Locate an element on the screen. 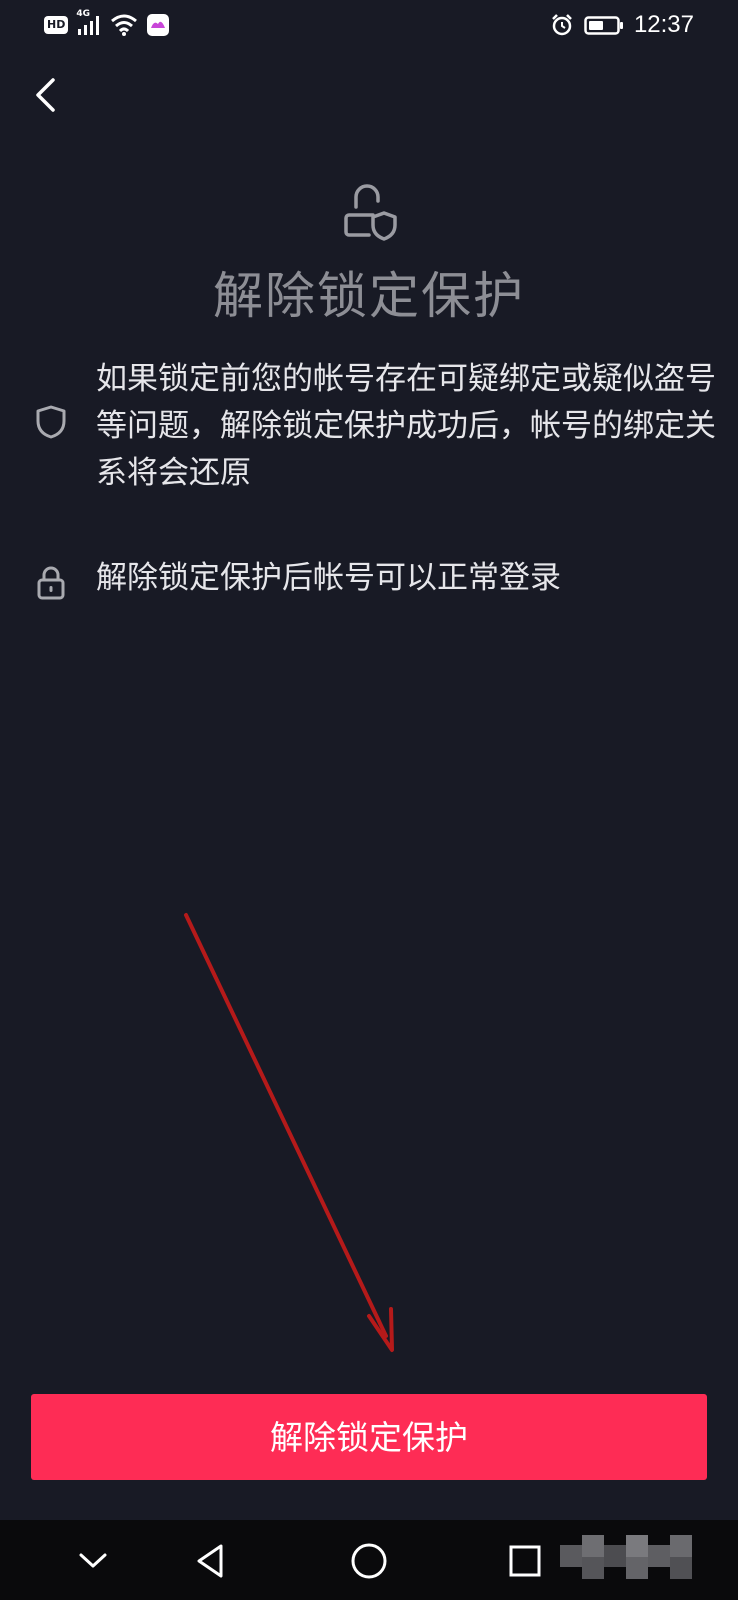 The image size is (738, 1600). wifi-icon is located at coordinates (124, 25).